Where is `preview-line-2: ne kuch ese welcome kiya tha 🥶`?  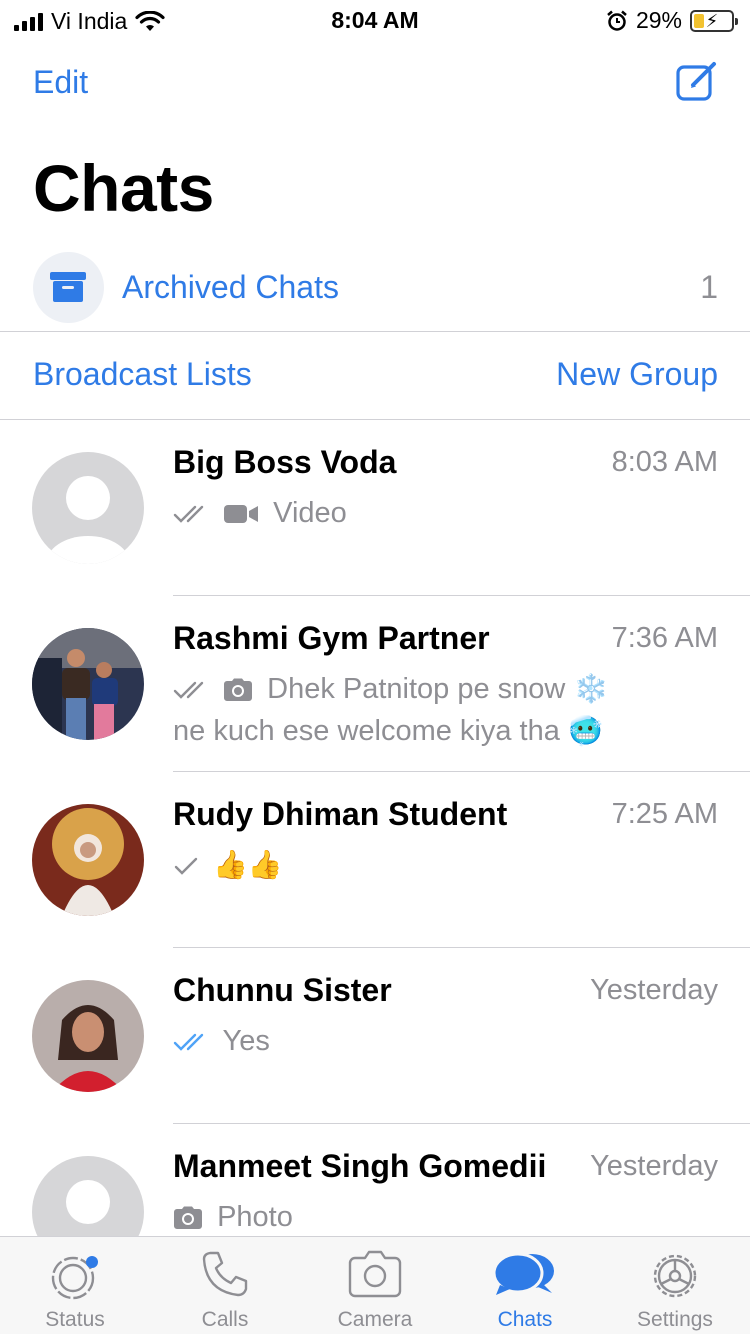 preview-line-2: ne kuch ese welcome kiya tha 🥶 is located at coordinates (408, 731).